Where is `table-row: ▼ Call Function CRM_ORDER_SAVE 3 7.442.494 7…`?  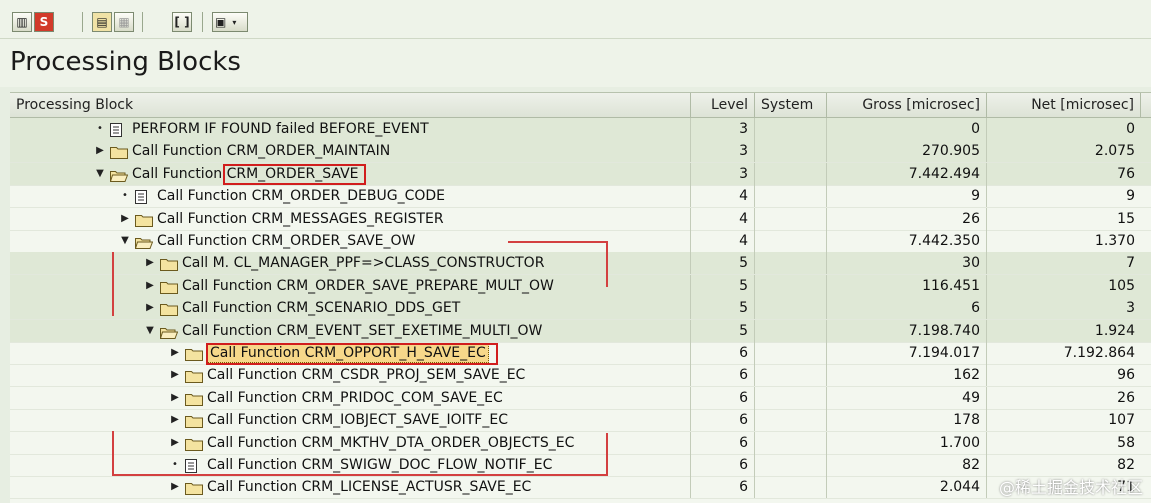
table-row: ▼ Call Function CRM_ORDER_SAVE 3 7.442.494 7… is located at coordinates (580, 174).